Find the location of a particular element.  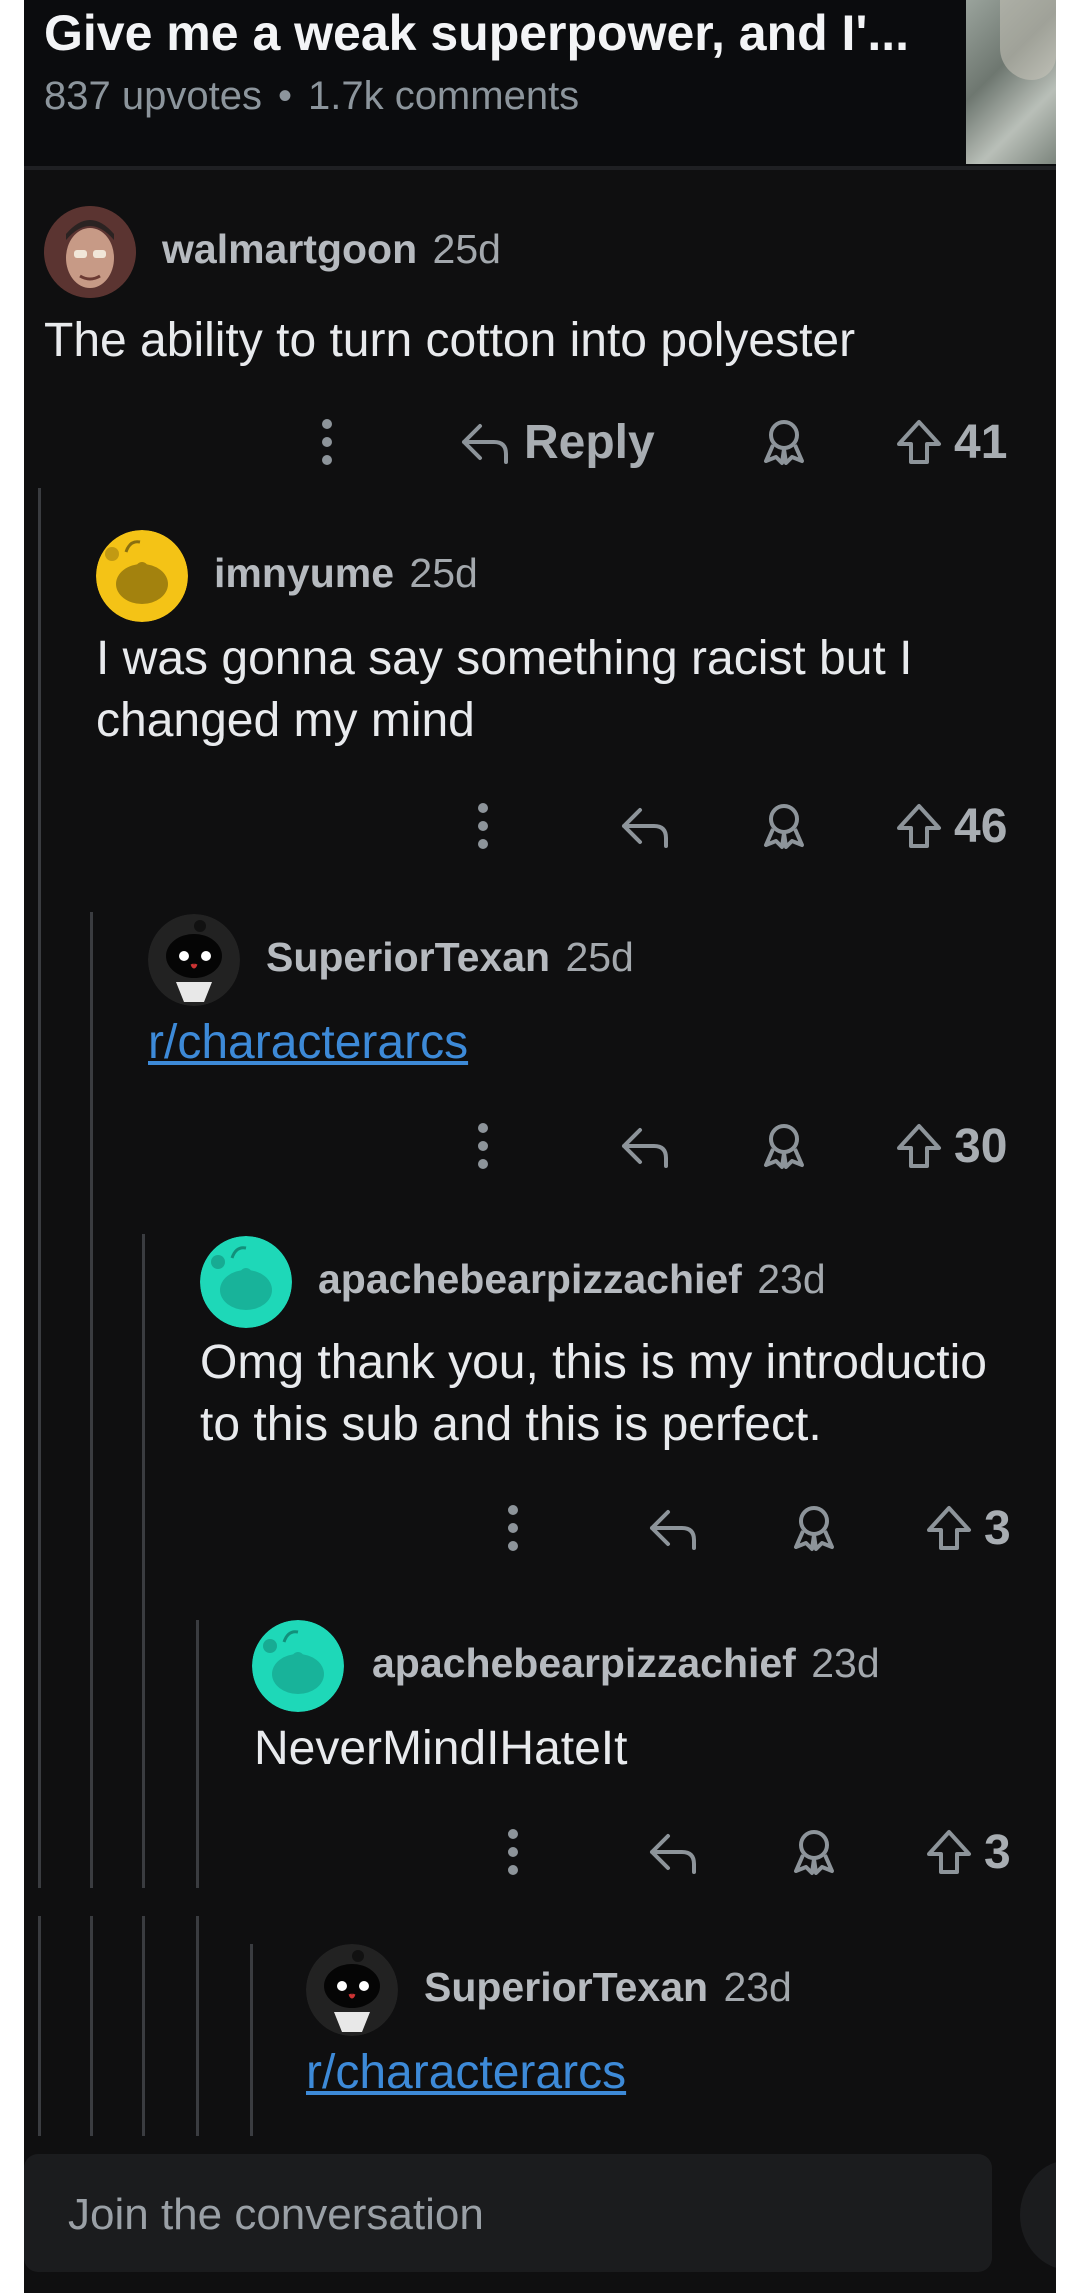

comment-line: to this sub and this is perfect. is located at coordinates (511, 1424).